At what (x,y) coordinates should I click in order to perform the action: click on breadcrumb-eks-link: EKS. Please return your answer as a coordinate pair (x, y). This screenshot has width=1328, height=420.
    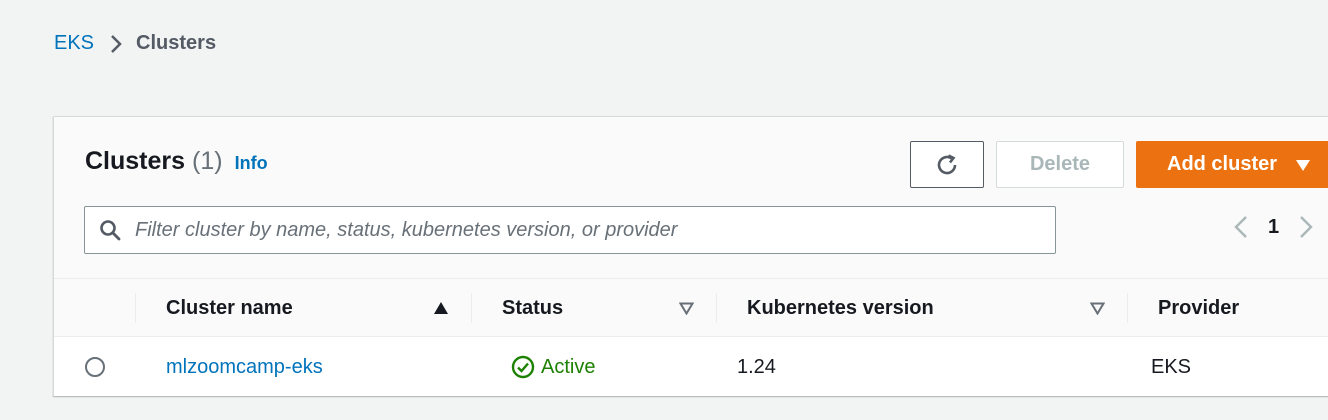
    Looking at the image, I should click on (74, 43).